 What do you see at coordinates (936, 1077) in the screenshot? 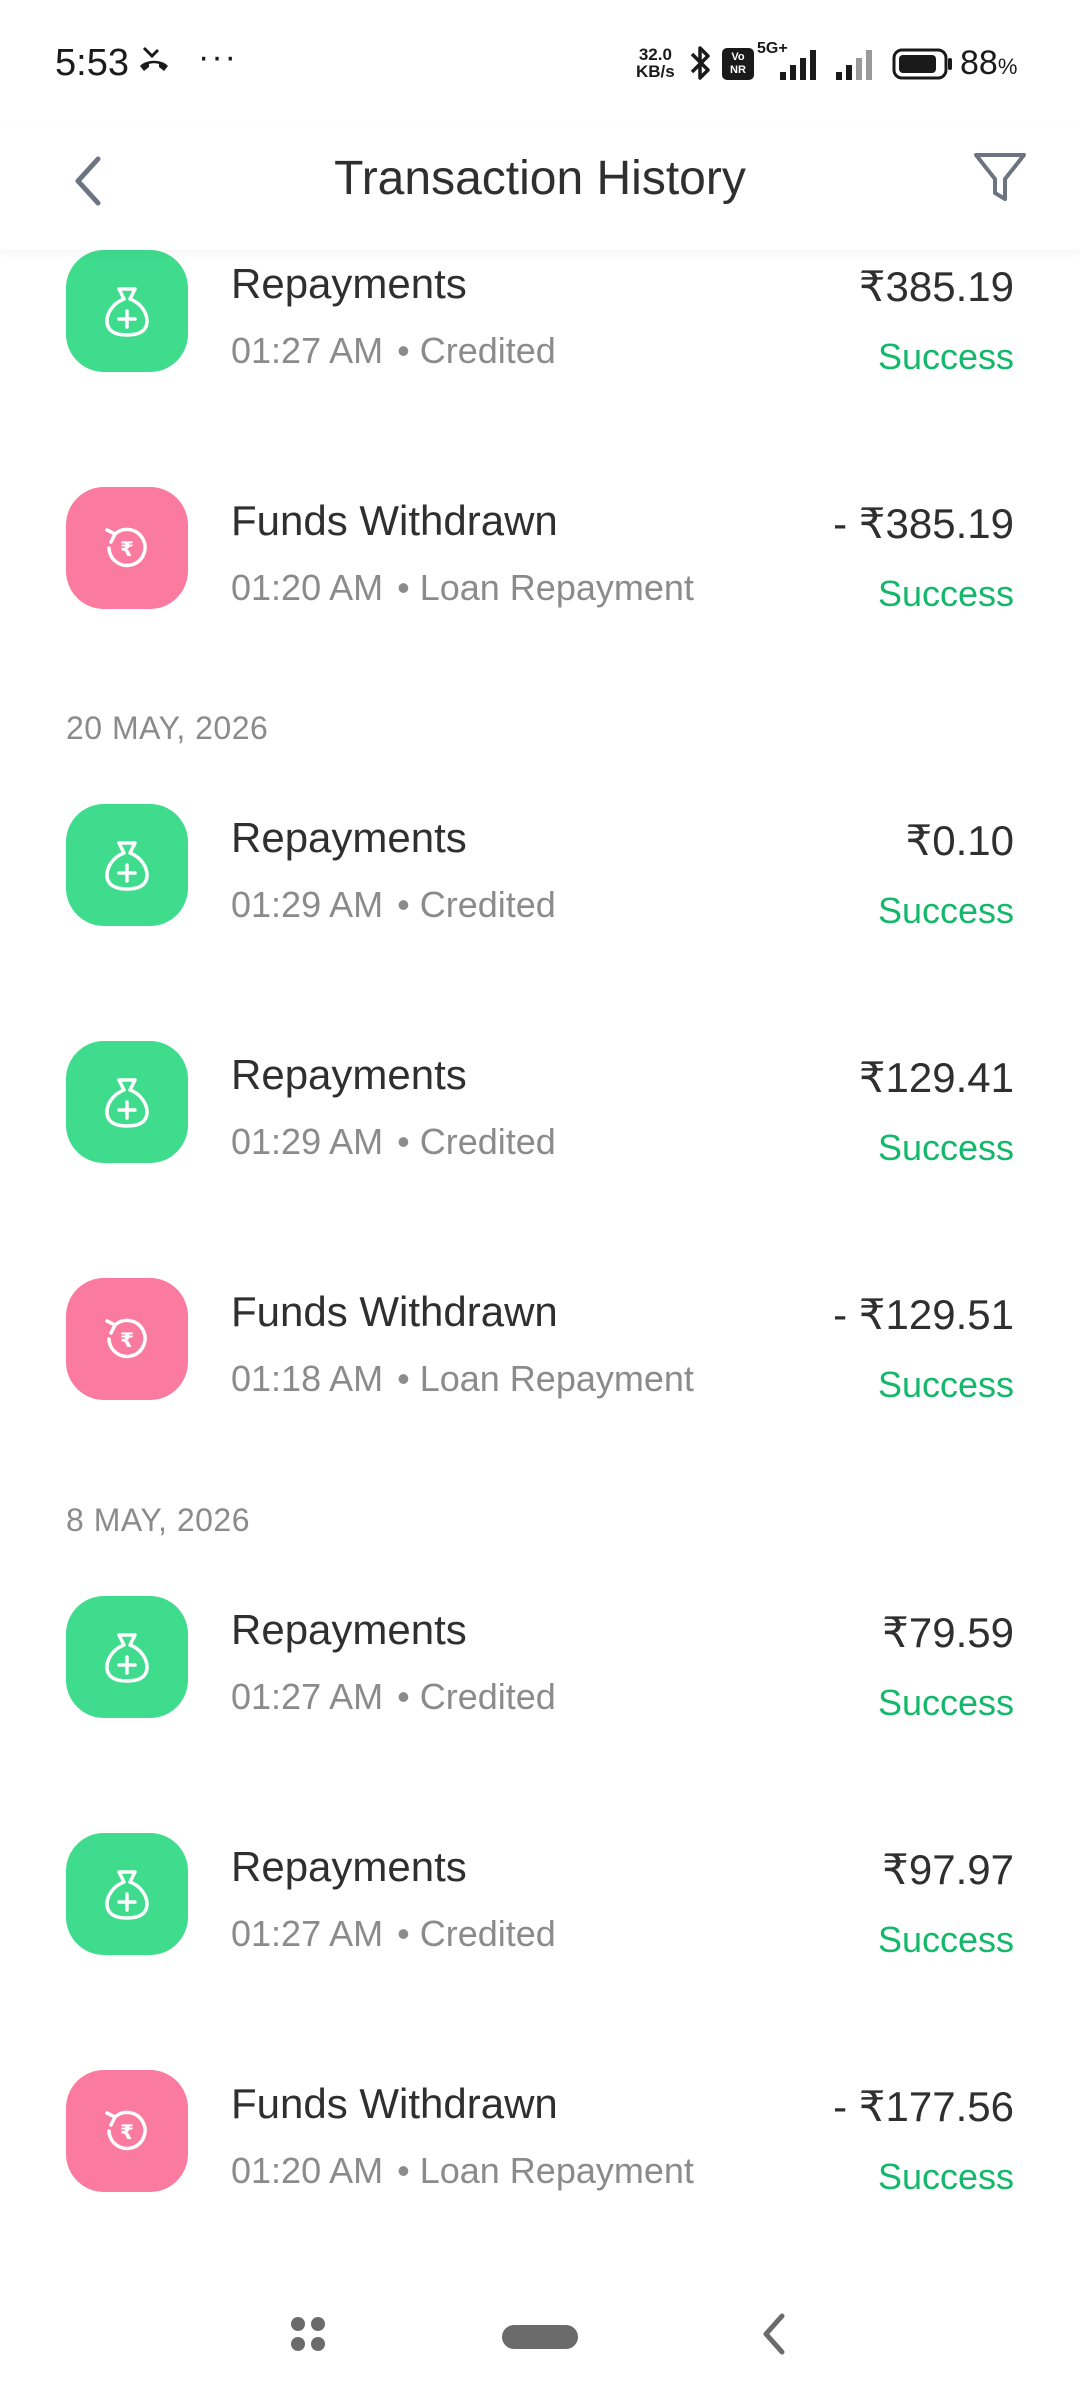
I see `transaction-amount: ₹129.41` at bounding box center [936, 1077].